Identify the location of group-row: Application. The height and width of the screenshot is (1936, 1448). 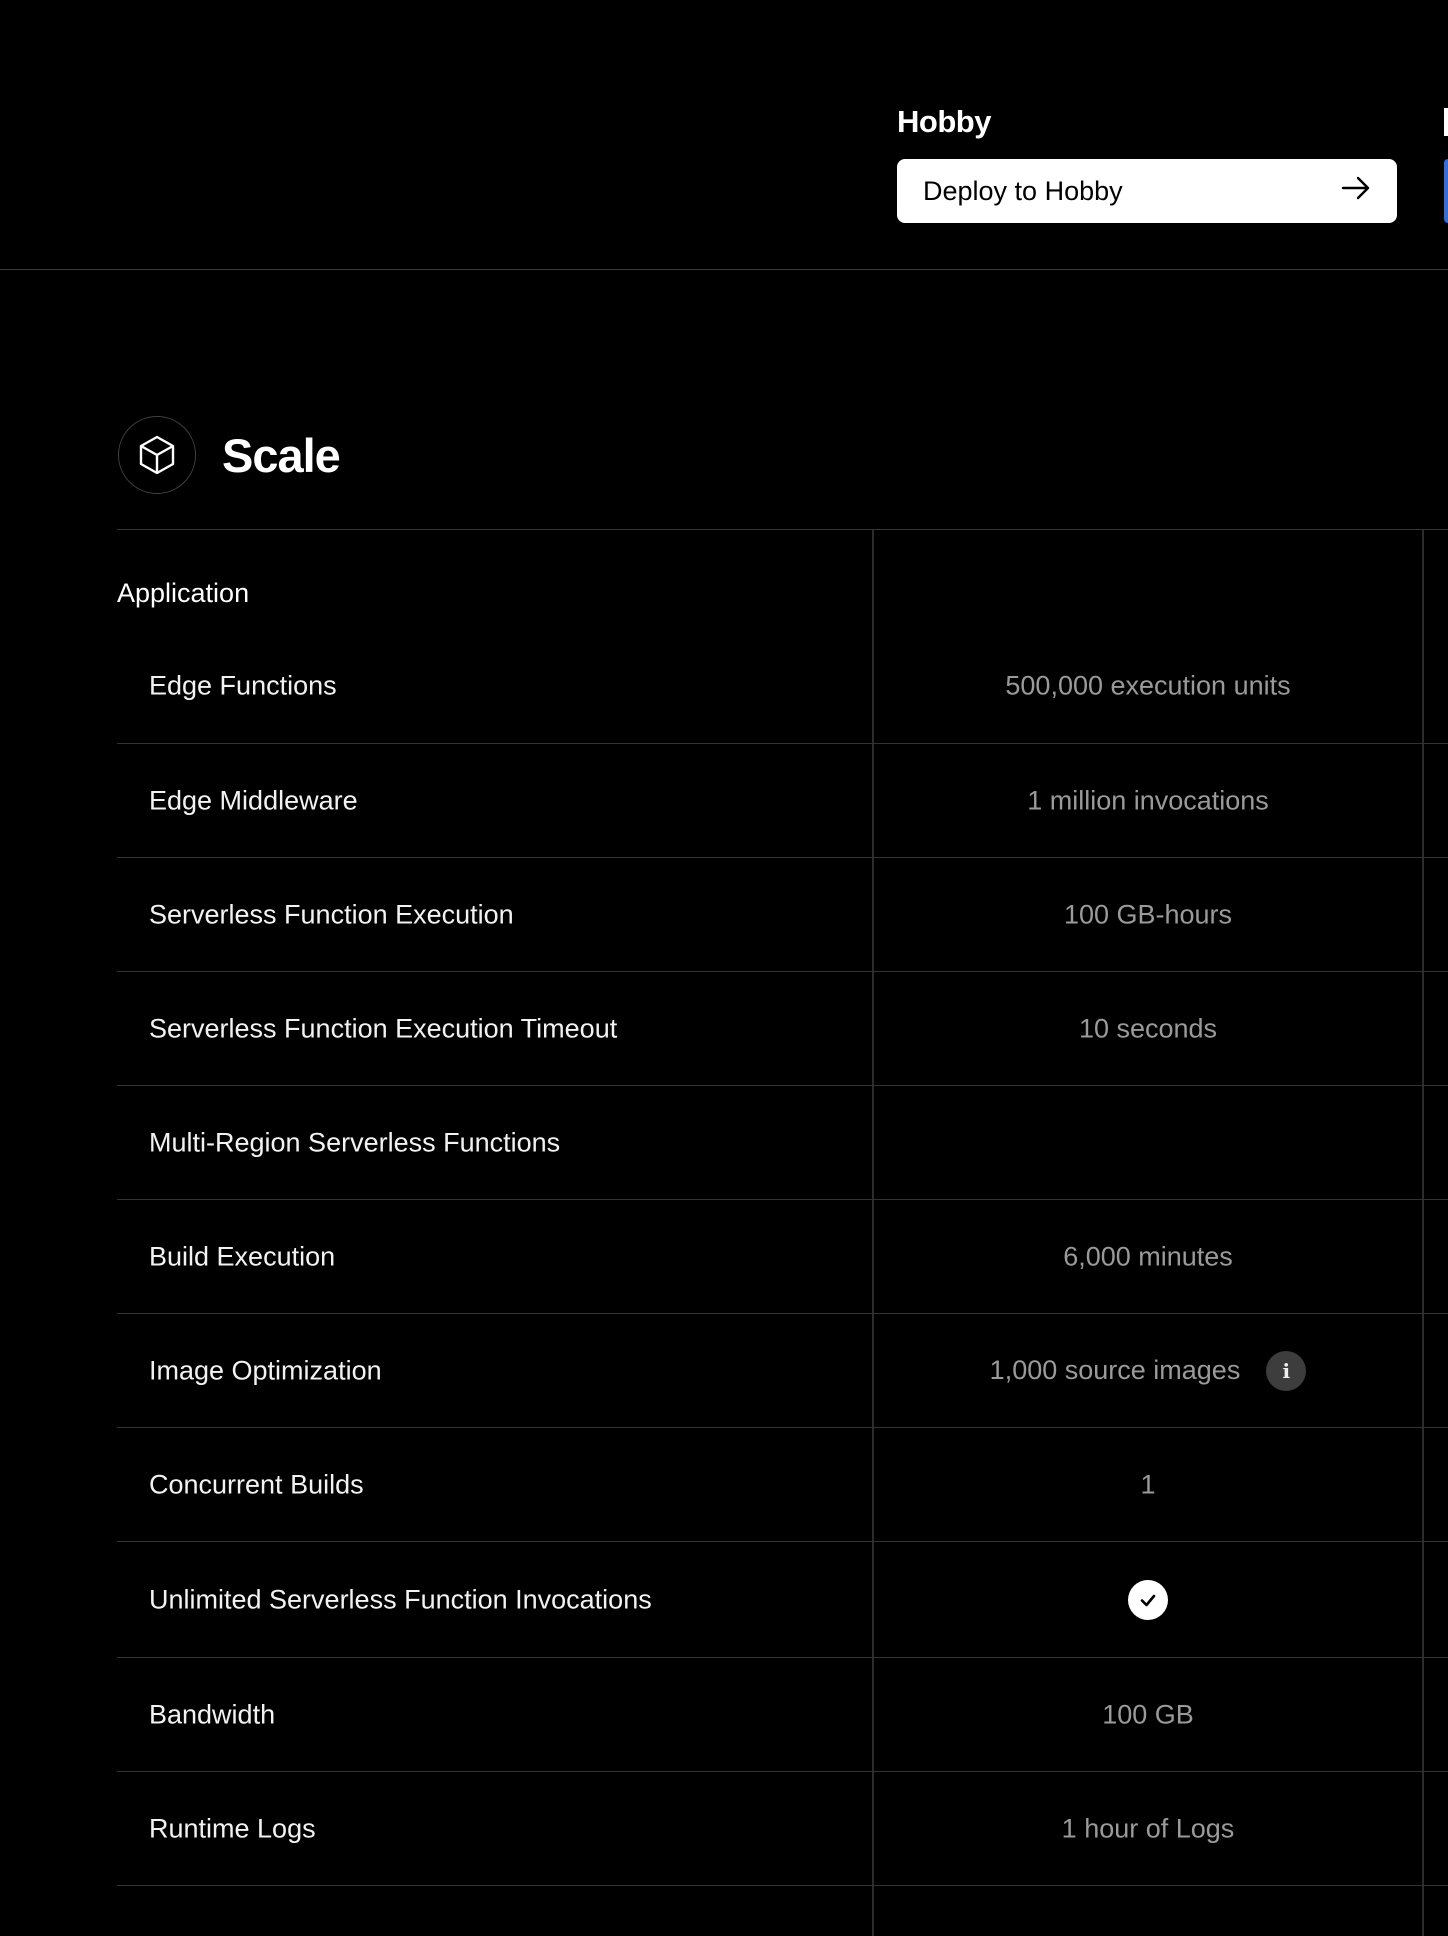
(782, 579).